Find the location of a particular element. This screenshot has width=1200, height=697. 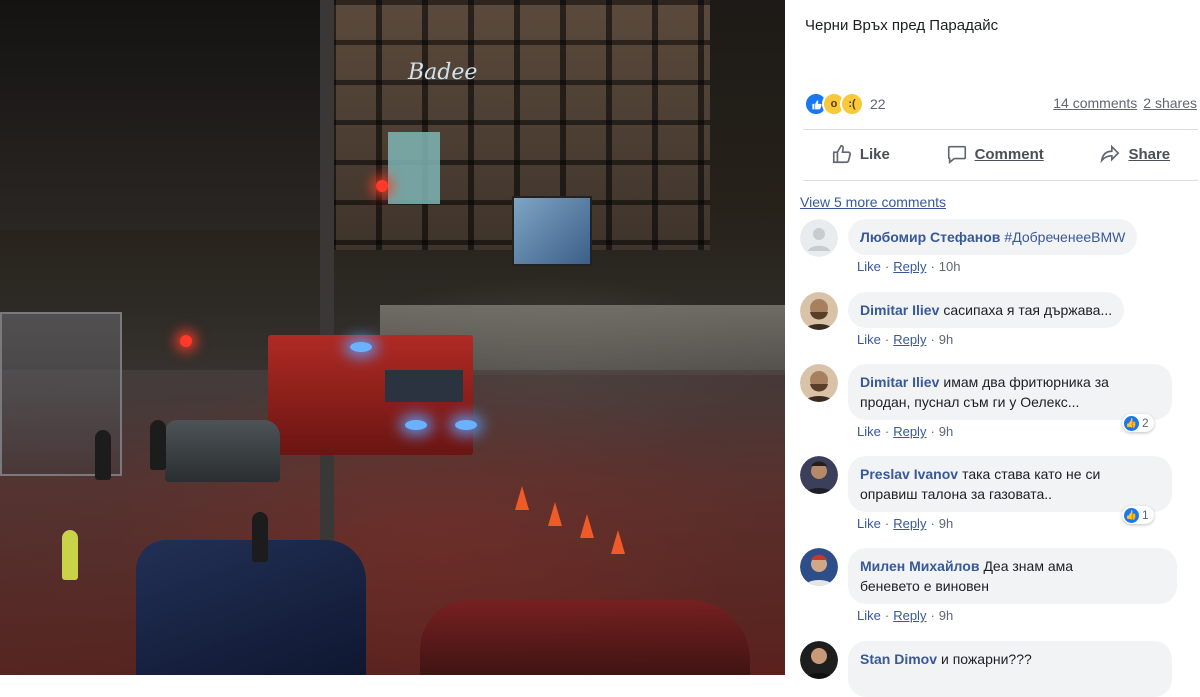

comment-bubble: Любомир Стефанов #ДобреченееBMW is located at coordinates (993, 237).